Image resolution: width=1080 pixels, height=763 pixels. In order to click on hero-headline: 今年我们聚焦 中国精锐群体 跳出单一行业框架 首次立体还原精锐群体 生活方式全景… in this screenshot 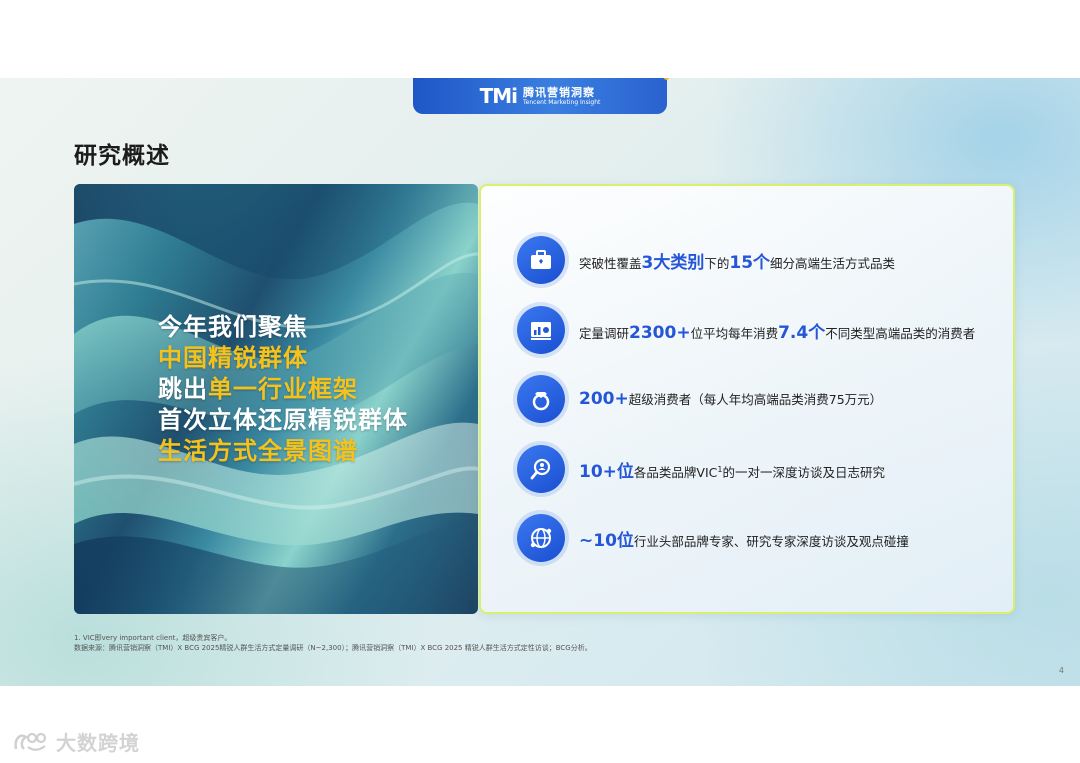, I will do `click(283, 389)`.